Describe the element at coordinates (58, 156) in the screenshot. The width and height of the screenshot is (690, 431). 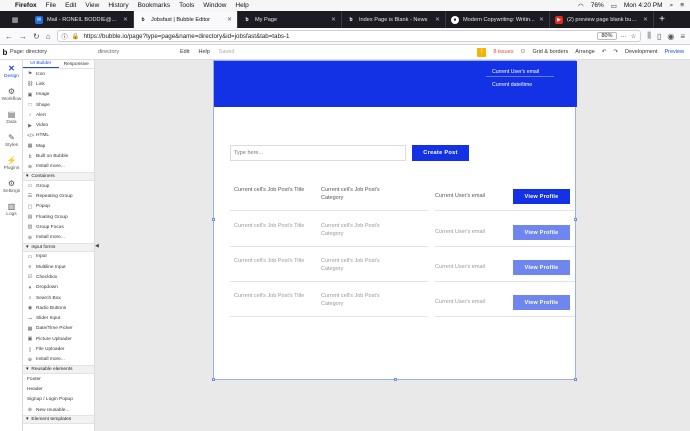
I see `palette-item-built-on-bubble: b Built on Bubble` at that location.